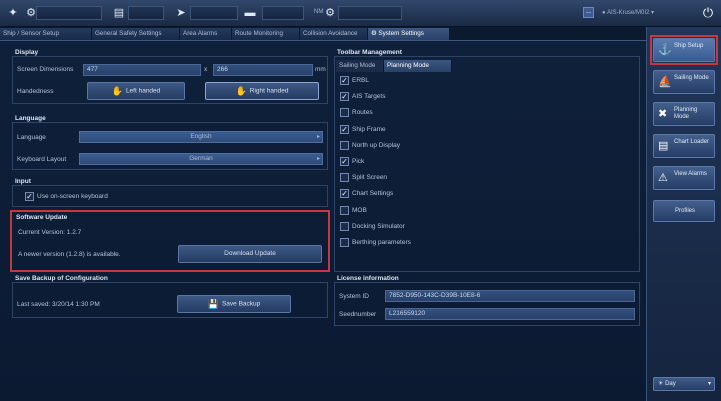 This screenshot has width=721, height=401. What do you see at coordinates (142, 70) in the screenshot?
I see `screen-width-field: 477` at bounding box center [142, 70].